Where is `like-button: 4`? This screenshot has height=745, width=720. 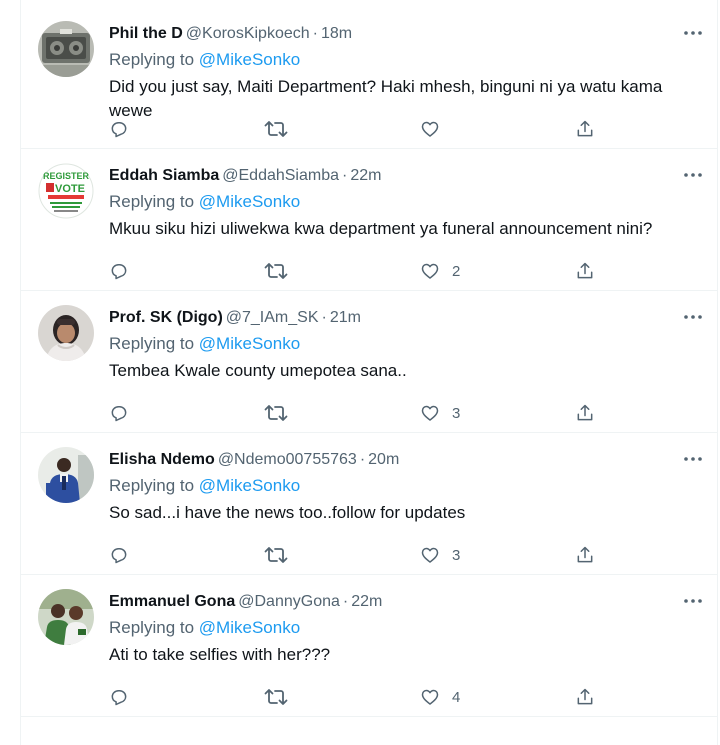 like-button: 4 is located at coordinates (440, 697).